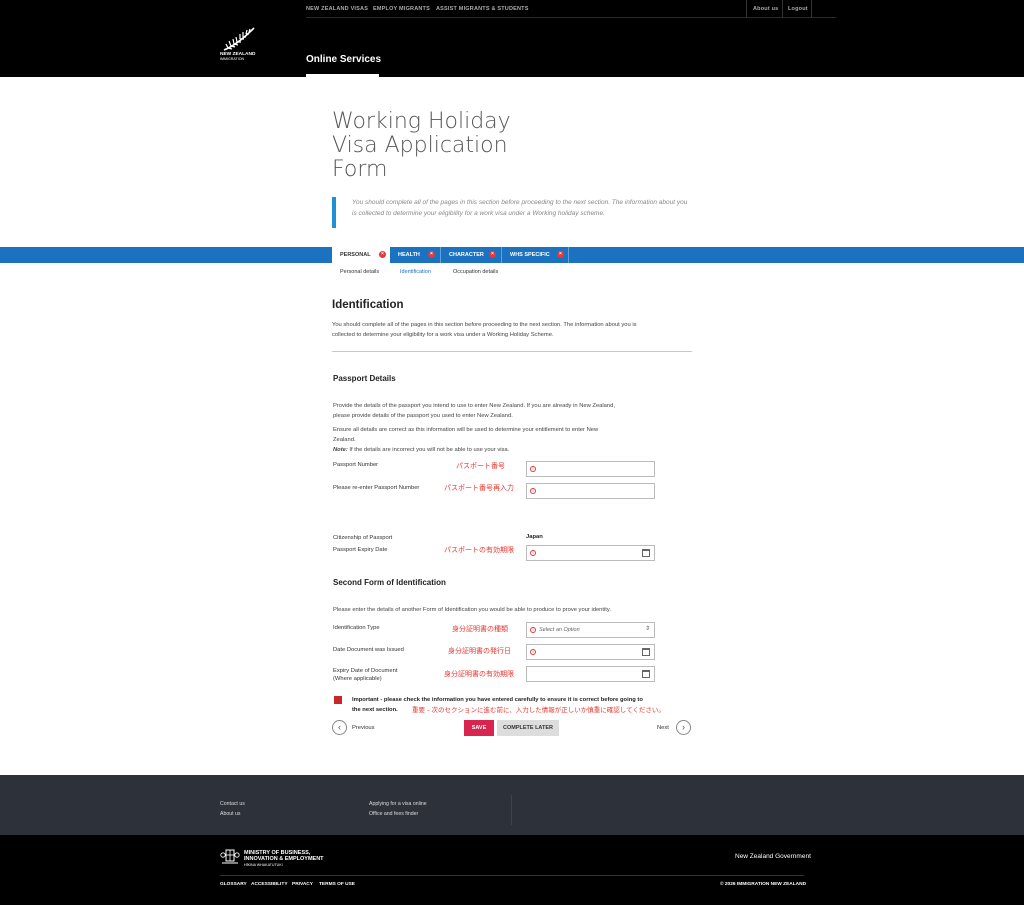 This screenshot has width=1024, height=905. What do you see at coordinates (359, 272) in the screenshot?
I see `subnav-personal-details: Personal details` at bounding box center [359, 272].